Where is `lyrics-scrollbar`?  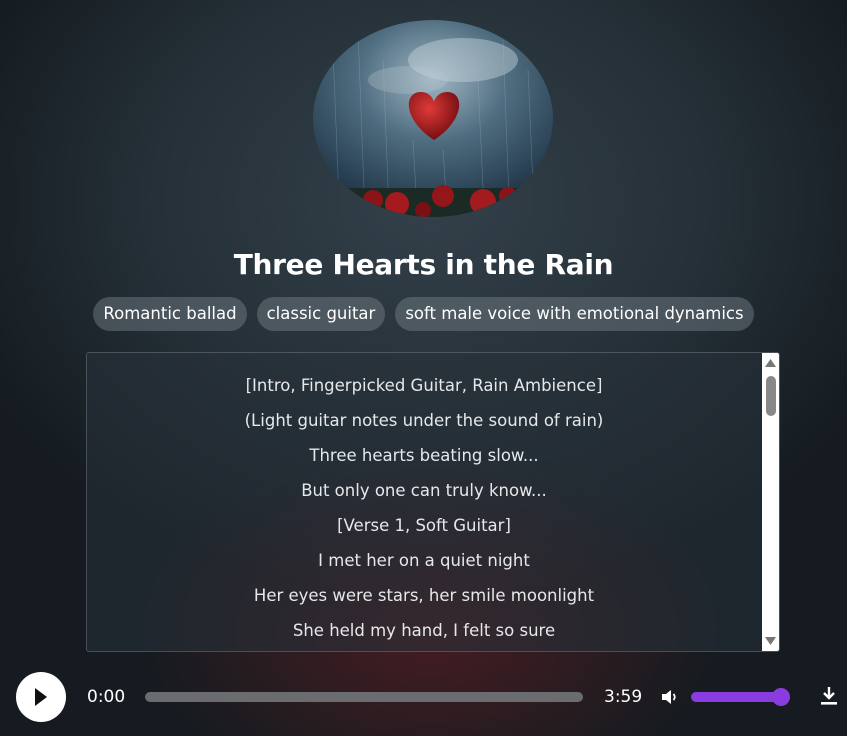 lyrics-scrollbar is located at coordinates (770, 502).